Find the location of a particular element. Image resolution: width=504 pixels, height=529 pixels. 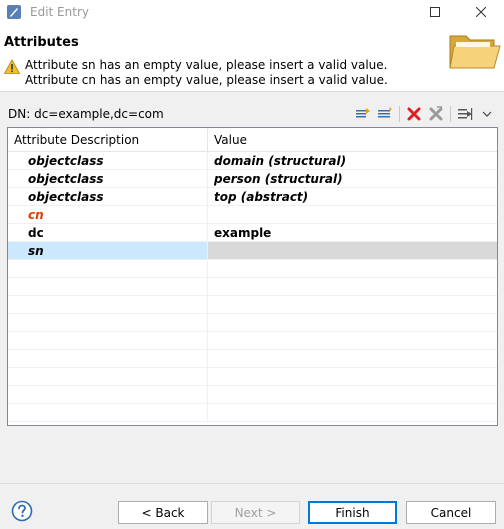

attribute-cell: sn is located at coordinates (108, 250).